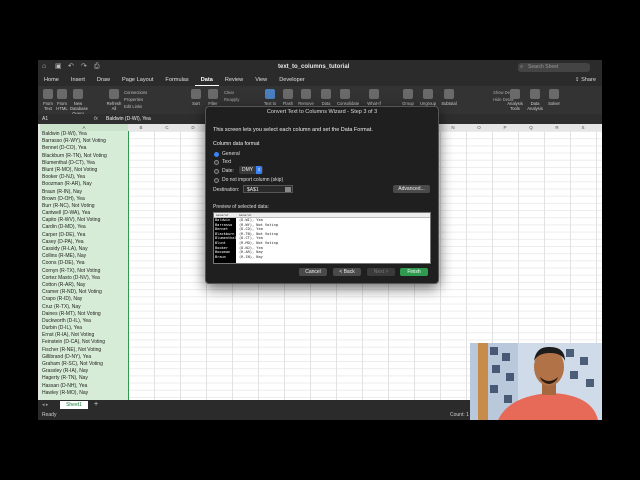  Describe the element at coordinates (84, 220) in the screenshot. I see `cell-a13: Capito (R-WV), Not Voting` at that location.